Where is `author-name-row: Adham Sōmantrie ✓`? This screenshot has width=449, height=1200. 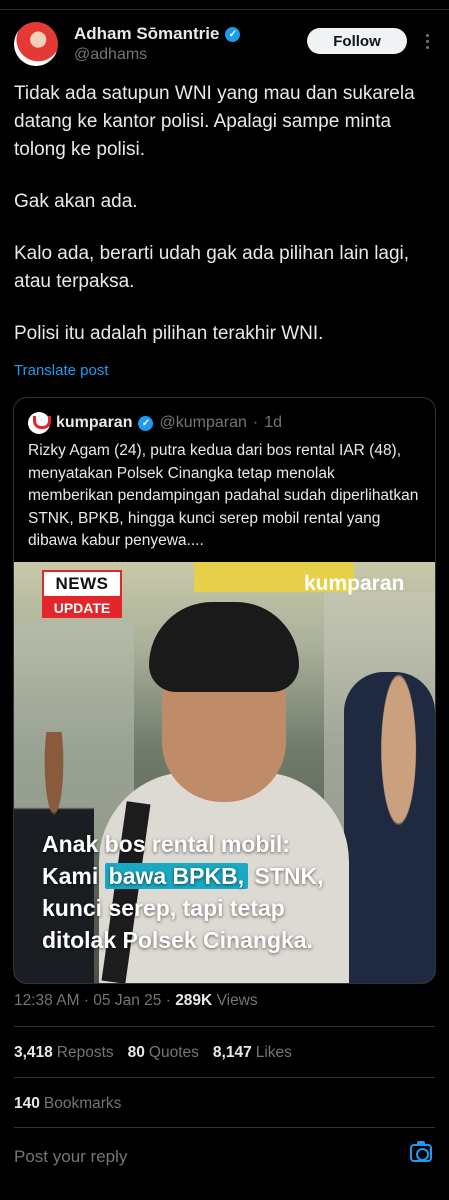
author-name-row: Adham Sōmantrie ✓ is located at coordinates (157, 34).